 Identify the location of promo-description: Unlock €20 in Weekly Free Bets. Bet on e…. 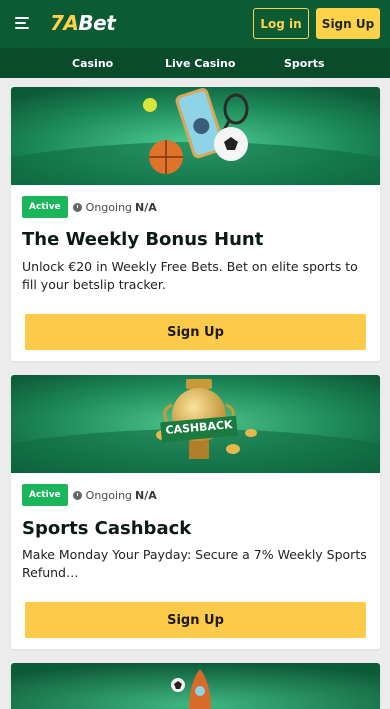
(190, 275).